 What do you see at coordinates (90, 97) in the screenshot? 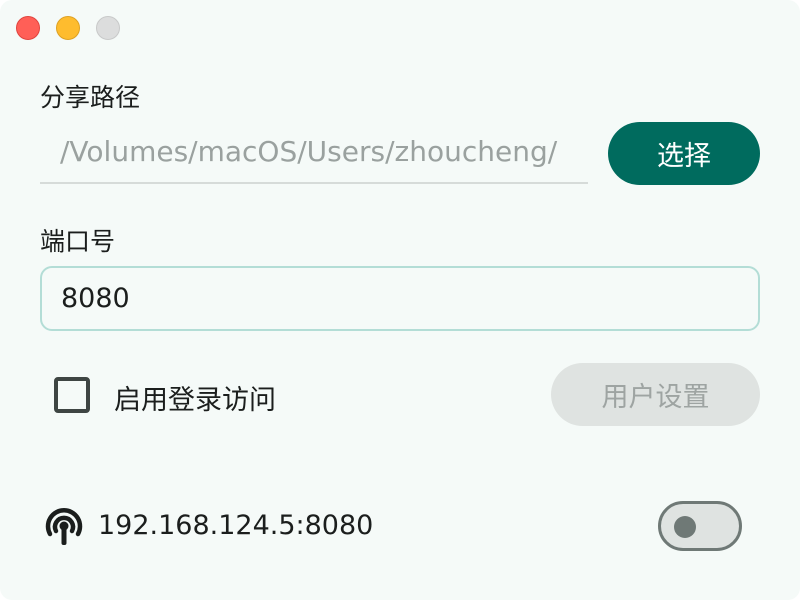
I see `share-path-label: 分享路径` at bounding box center [90, 97].